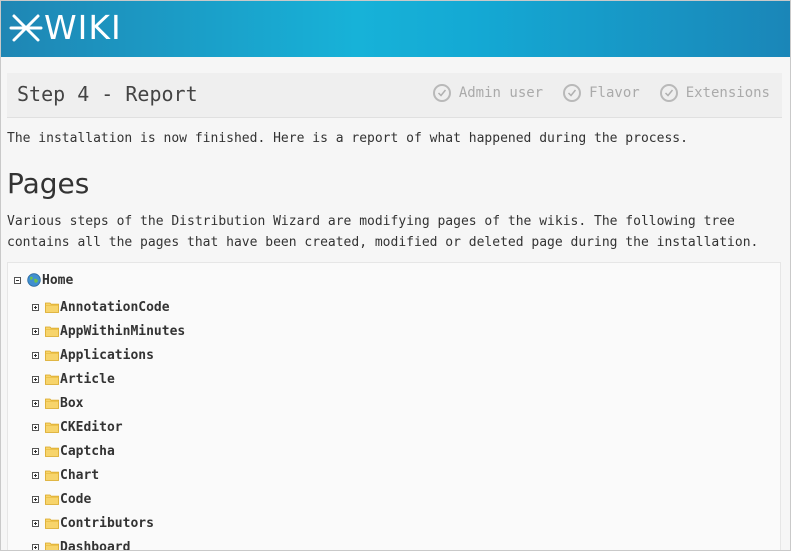 This screenshot has width=791, height=551. I want to click on wizard-steps: Admin user Flavor Extensions, so click(591, 93).